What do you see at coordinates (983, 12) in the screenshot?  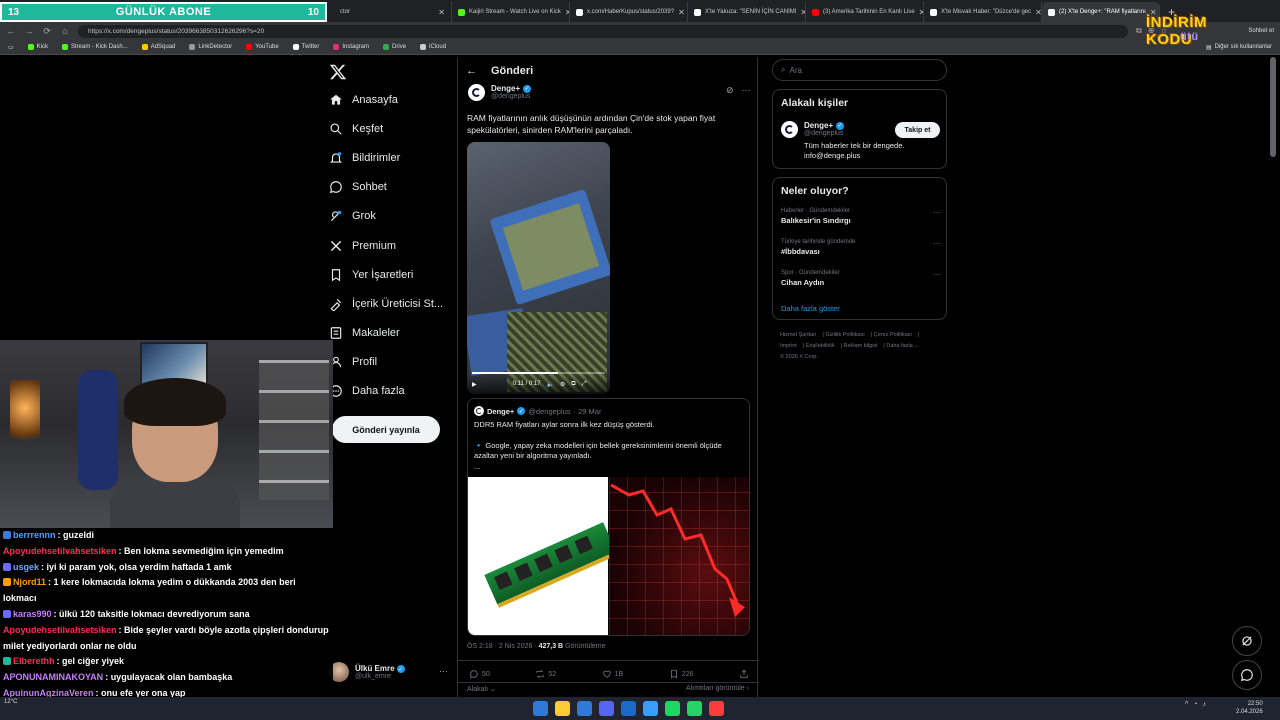 I see `browser-tab: X'te Misvak Haber: "Düzce'de gec ✕` at bounding box center [983, 12].